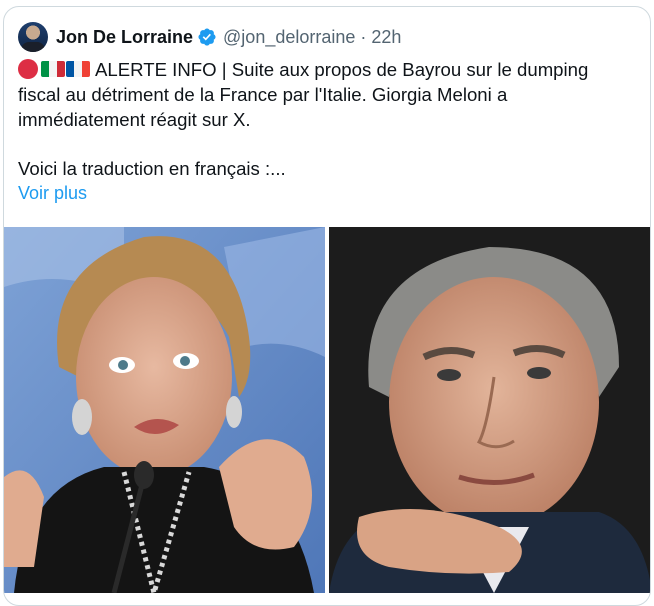 The image size is (654, 606). Describe the element at coordinates (124, 37) in the screenshot. I see `author-display-name: Jon De Lorraine` at that location.